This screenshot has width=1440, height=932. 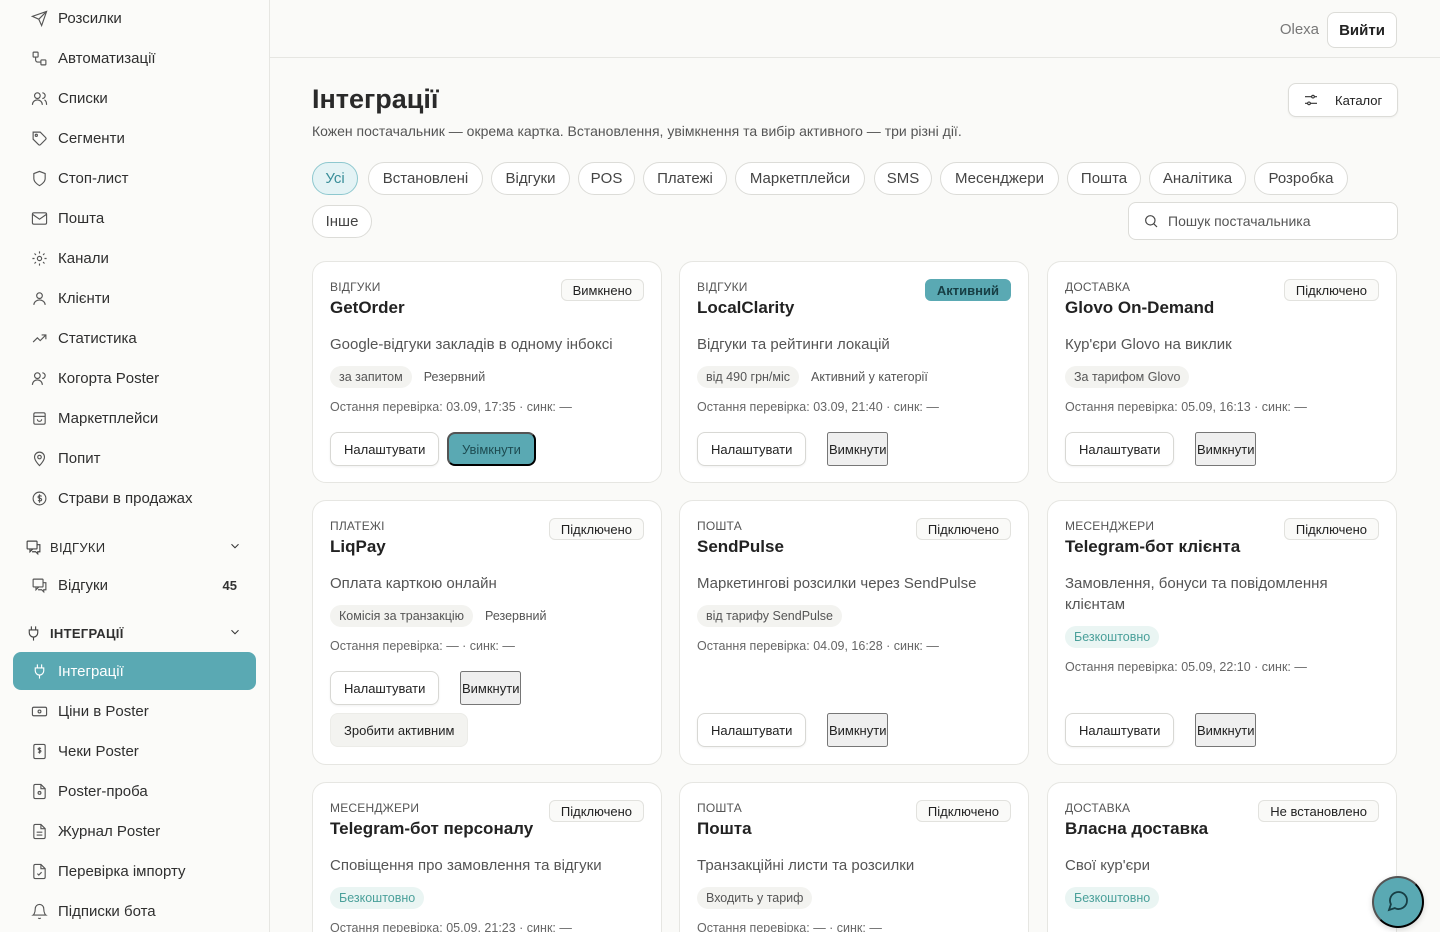 What do you see at coordinates (93, 178) in the screenshot?
I see `sidebar-item-label: Стоп-лист` at bounding box center [93, 178].